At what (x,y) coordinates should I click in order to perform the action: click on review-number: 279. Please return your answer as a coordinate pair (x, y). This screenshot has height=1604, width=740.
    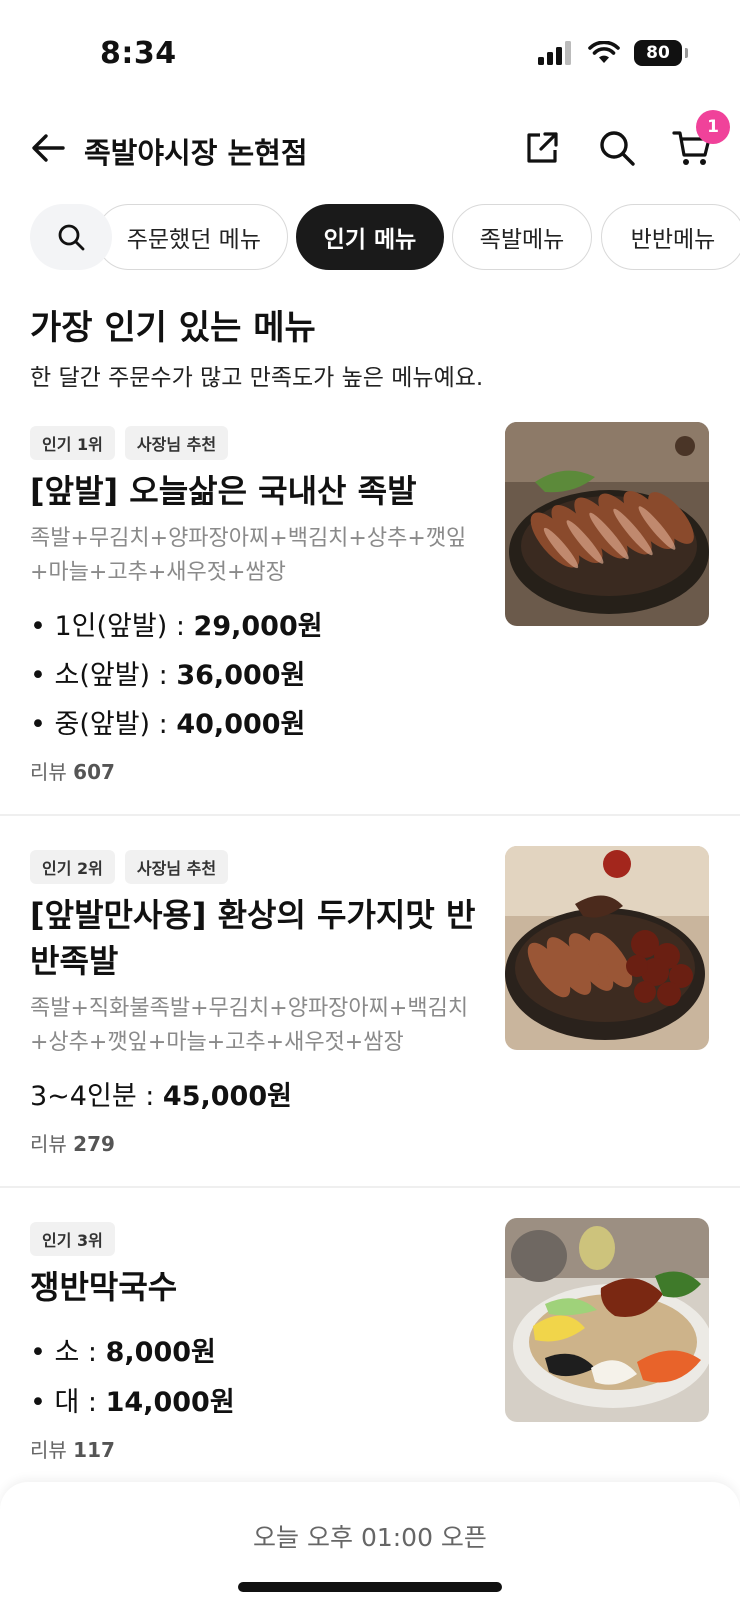
    Looking at the image, I should click on (94, 1144).